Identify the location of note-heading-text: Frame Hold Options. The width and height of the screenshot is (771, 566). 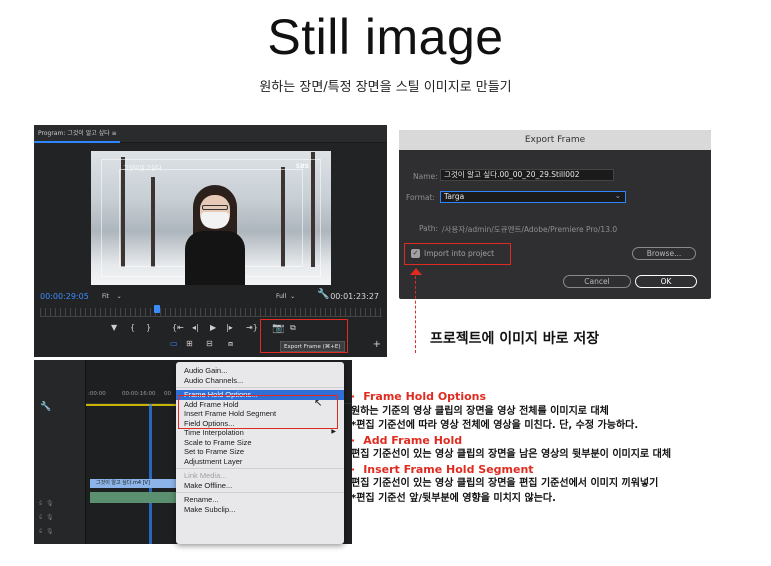
(425, 396).